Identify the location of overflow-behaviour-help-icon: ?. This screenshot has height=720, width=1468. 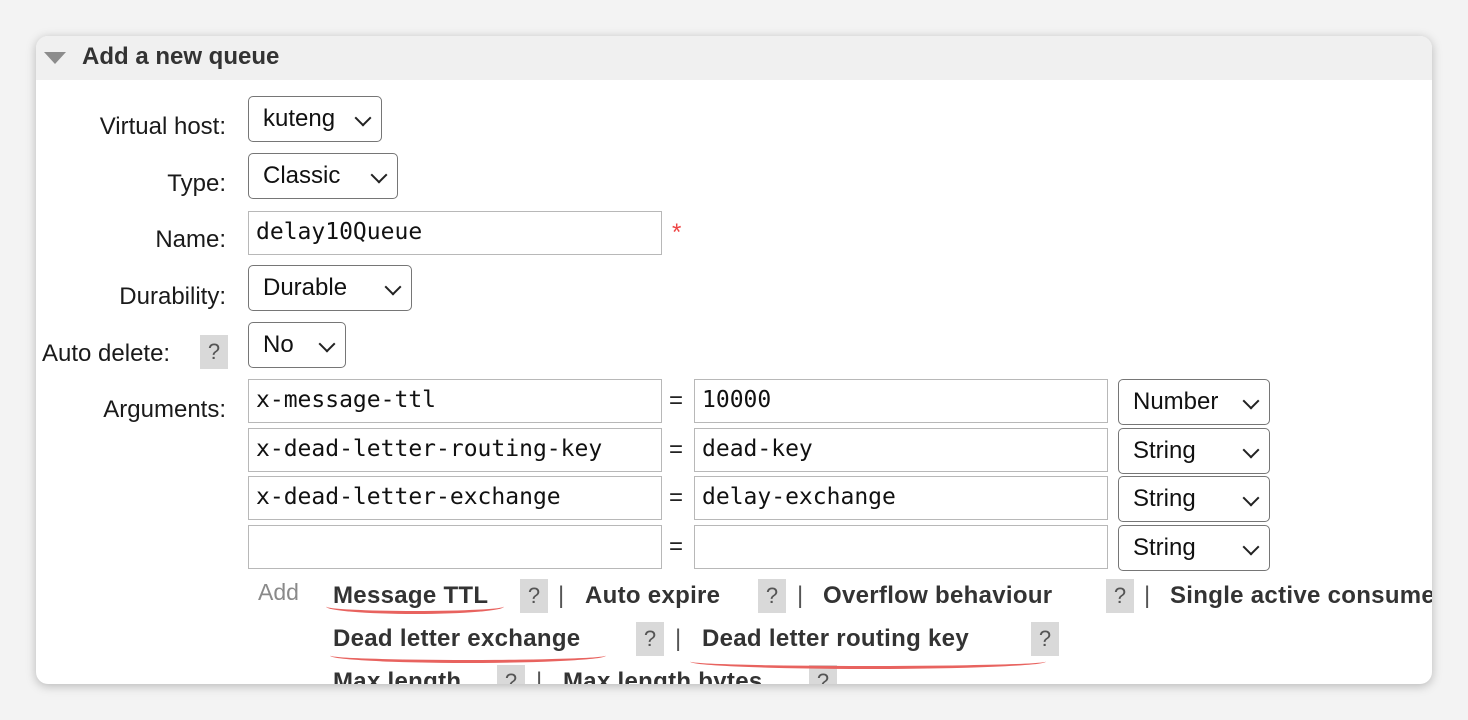
(1120, 596).